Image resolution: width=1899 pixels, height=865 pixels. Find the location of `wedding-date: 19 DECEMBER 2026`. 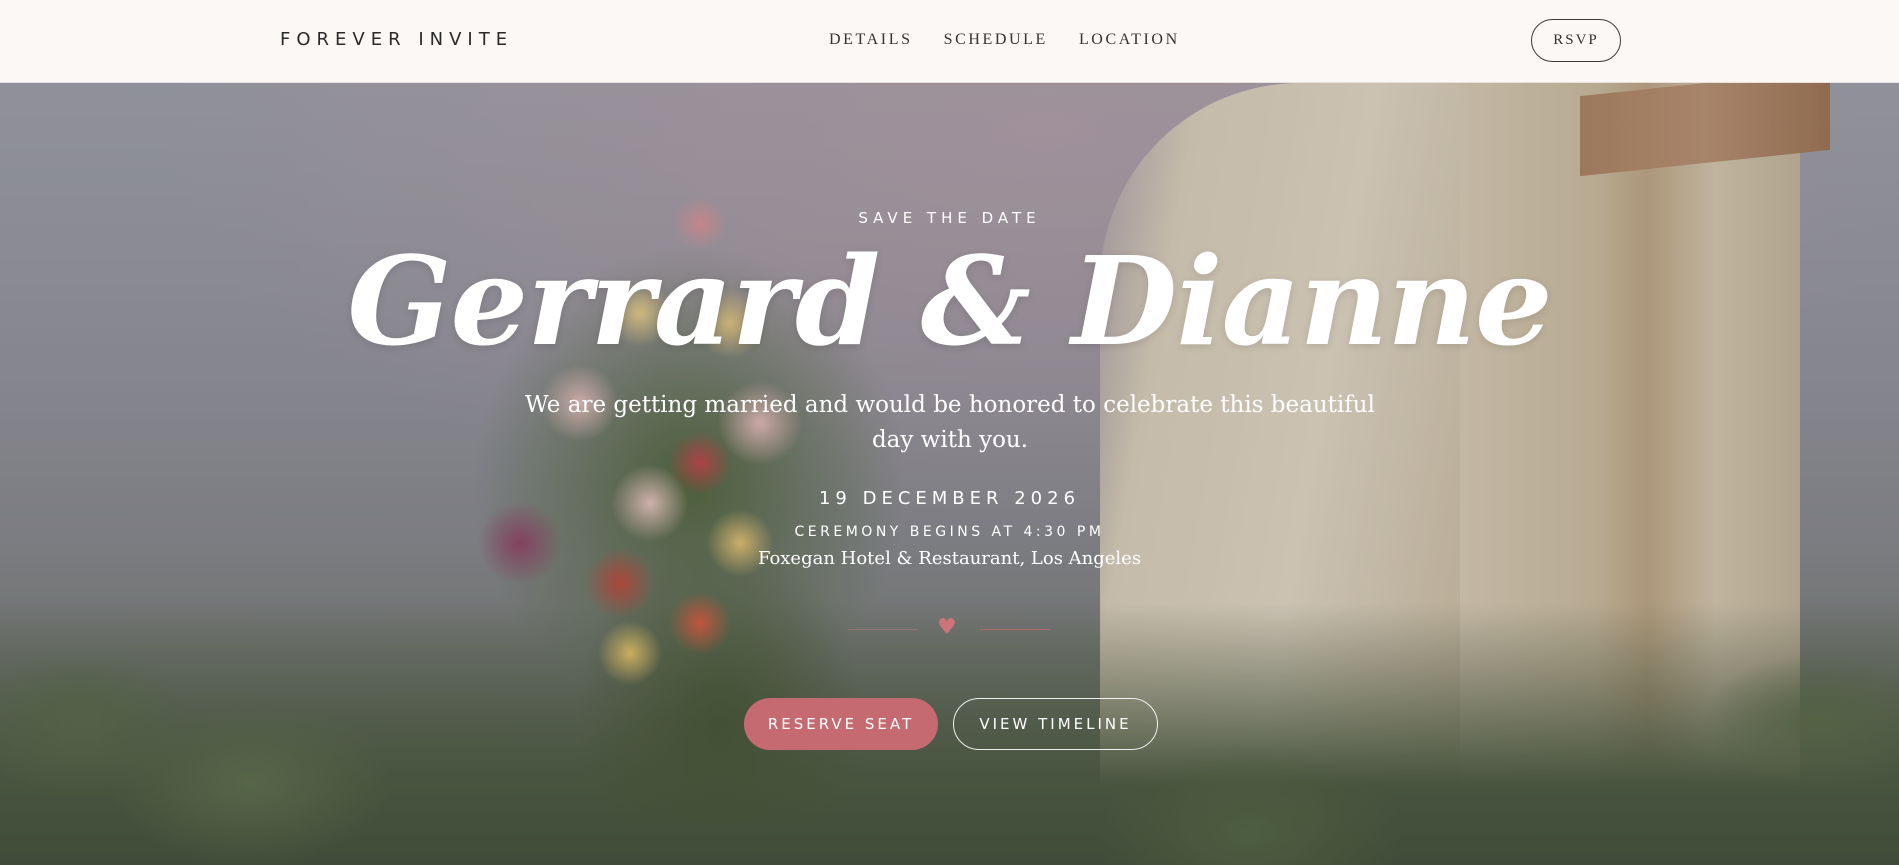

wedding-date: 19 DECEMBER 2026 is located at coordinates (949, 498).